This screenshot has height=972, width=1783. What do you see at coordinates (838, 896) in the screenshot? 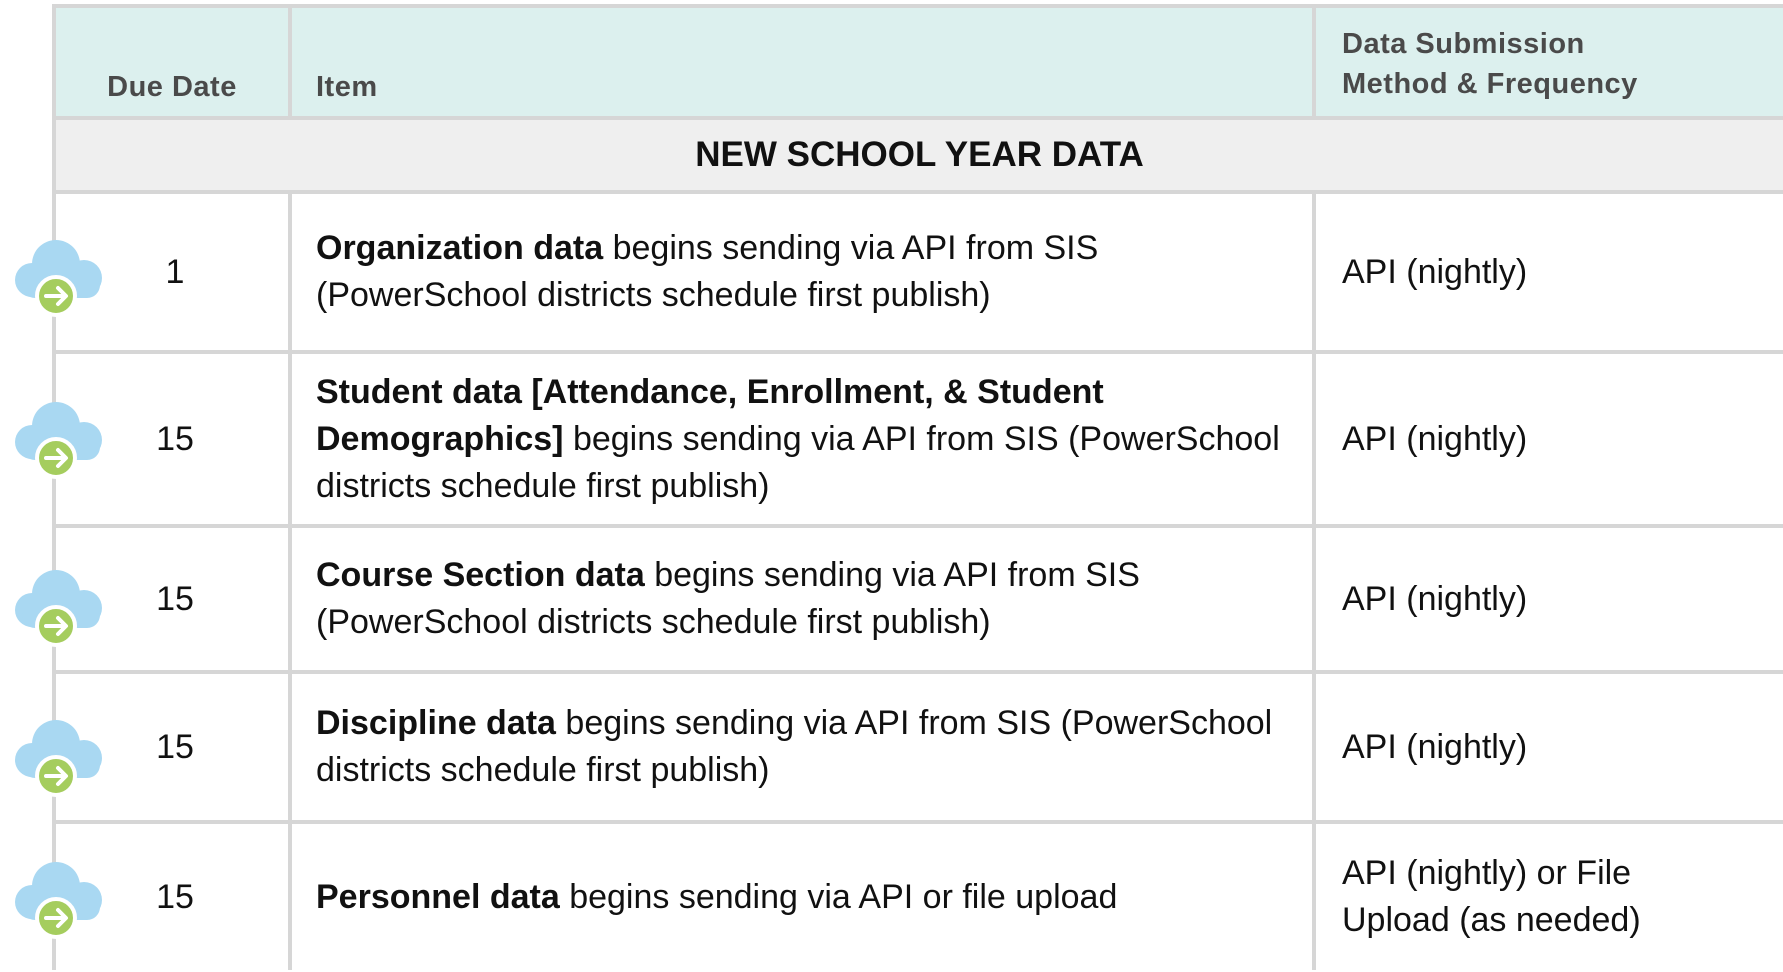
I see `item-text: begins sending via API or file upload` at bounding box center [838, 896].